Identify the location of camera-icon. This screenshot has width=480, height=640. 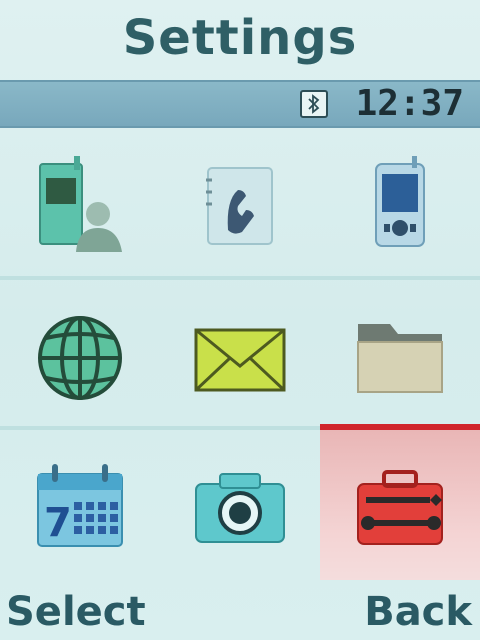
(240, 508).